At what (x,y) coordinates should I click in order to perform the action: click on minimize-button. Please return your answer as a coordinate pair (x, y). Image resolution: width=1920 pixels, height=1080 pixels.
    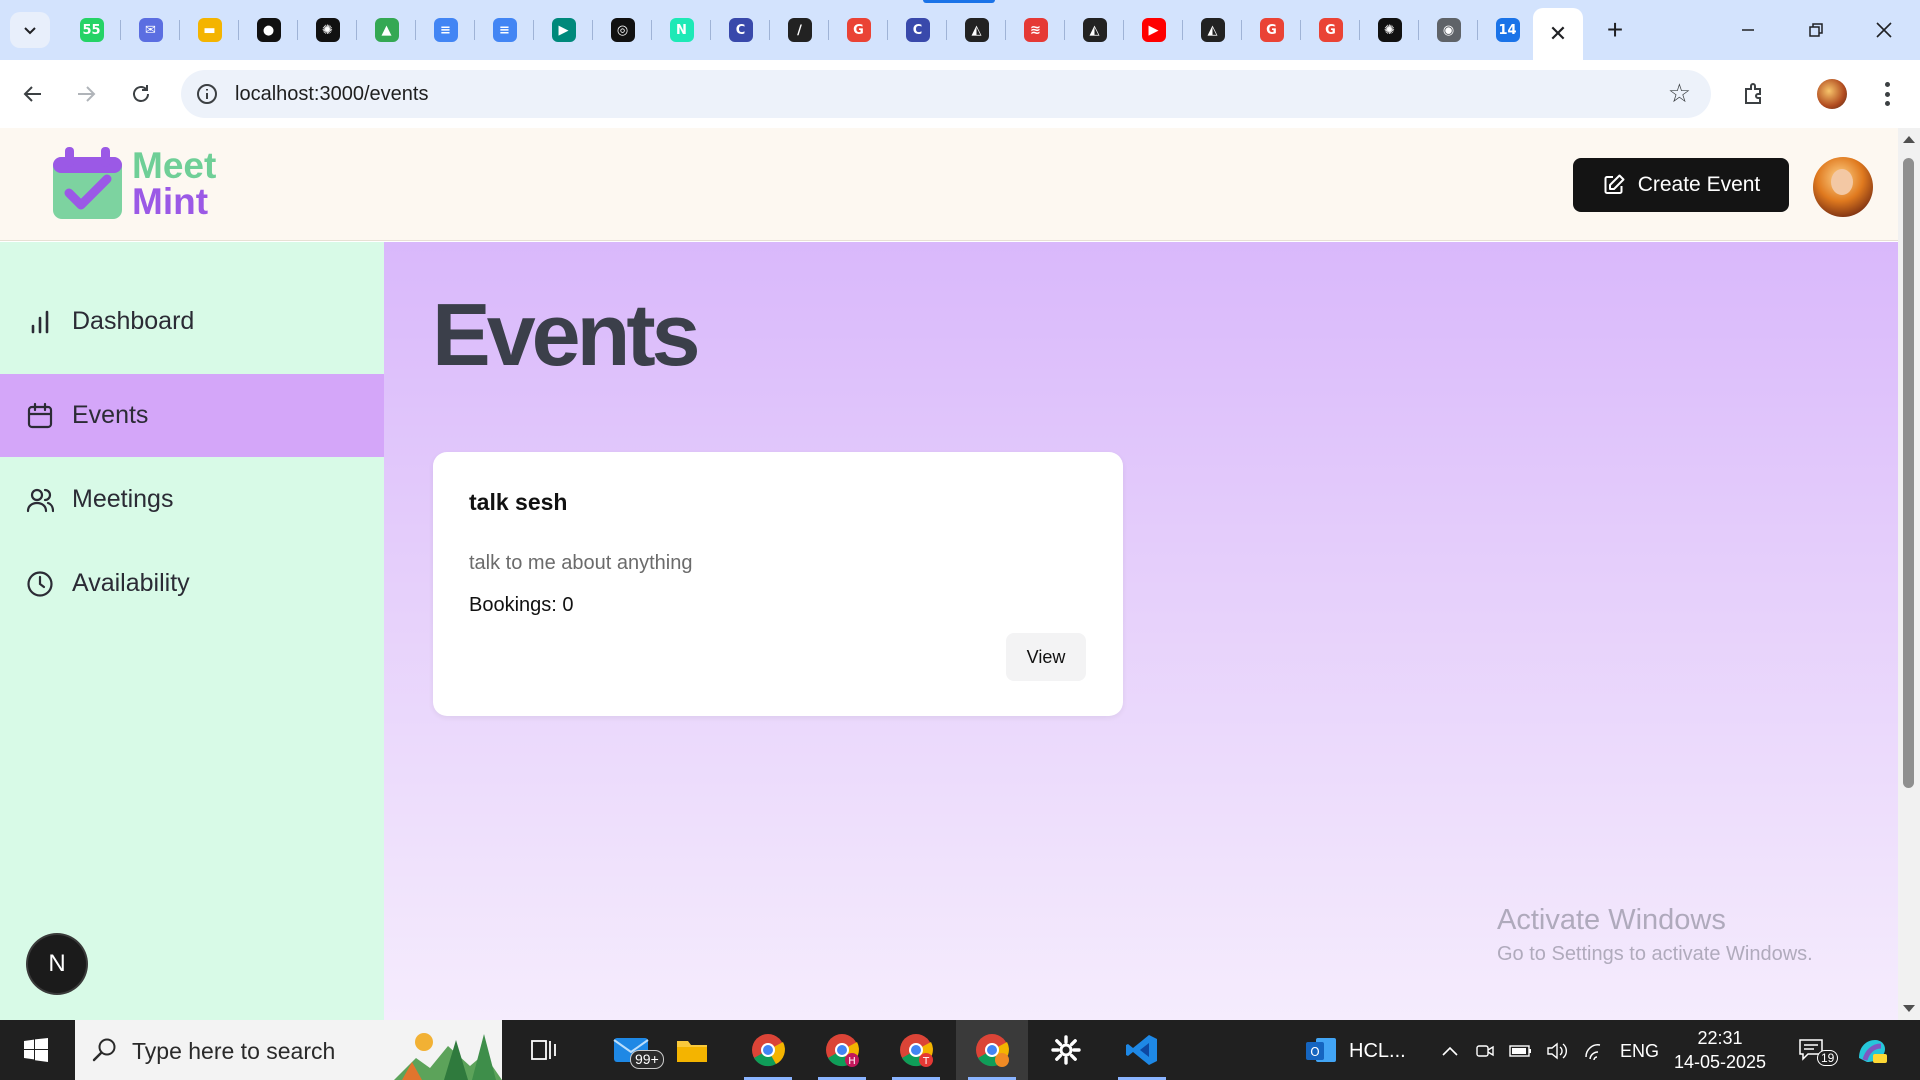
    Looking at the image, I should click on (1748, 30).